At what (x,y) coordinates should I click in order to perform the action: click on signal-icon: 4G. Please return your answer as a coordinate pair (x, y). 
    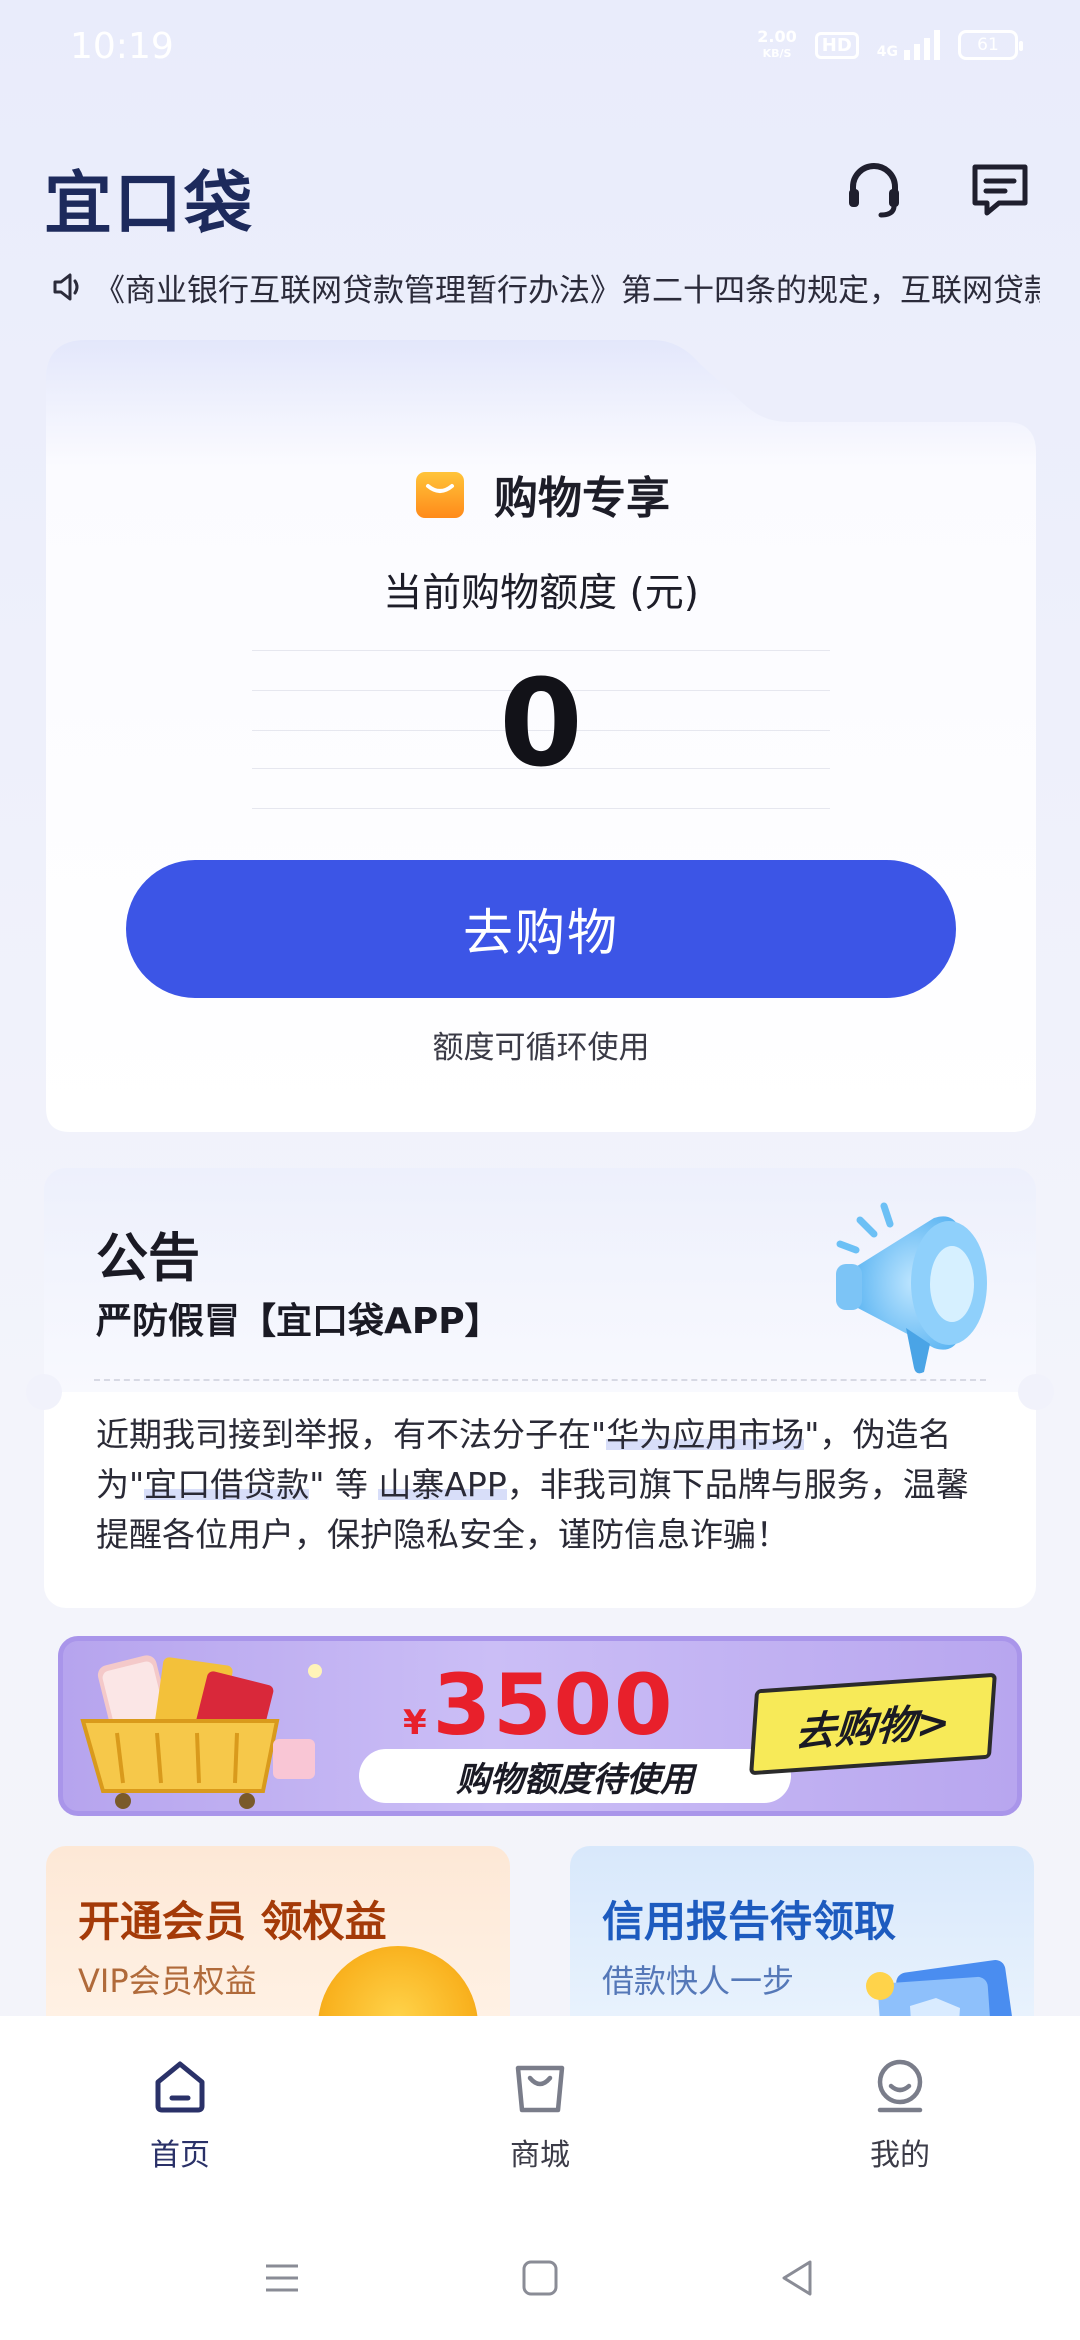
    Looking at the image, I should click on (908, 45).